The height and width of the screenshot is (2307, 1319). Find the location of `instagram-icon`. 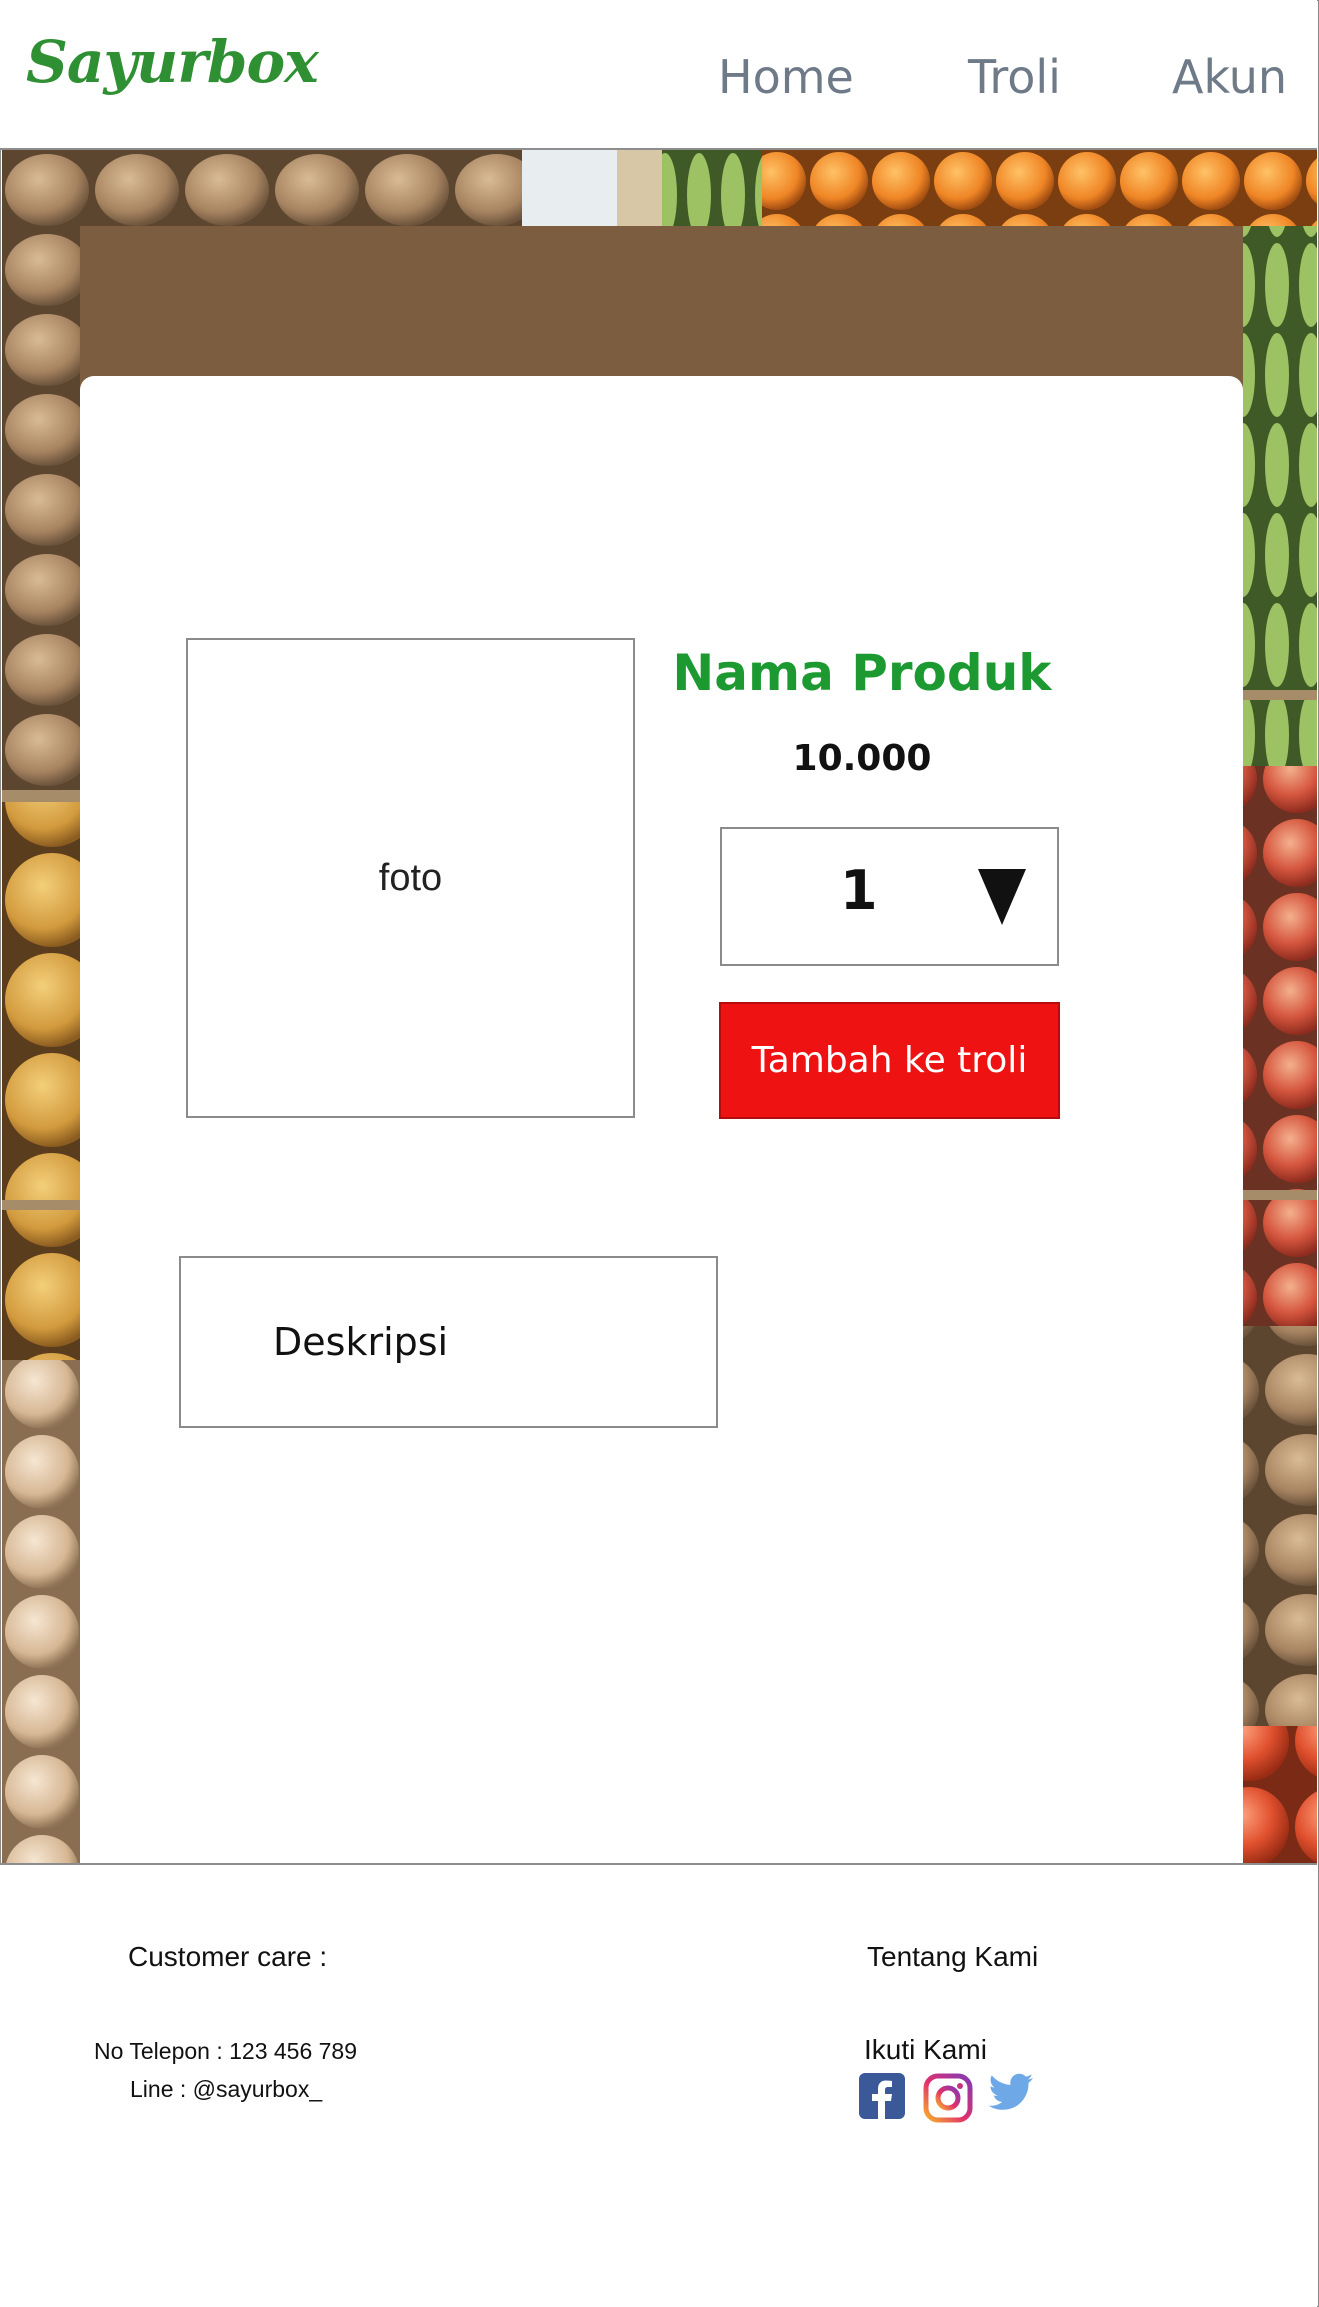

instagram-icon is located at coordinates (948, 2098).